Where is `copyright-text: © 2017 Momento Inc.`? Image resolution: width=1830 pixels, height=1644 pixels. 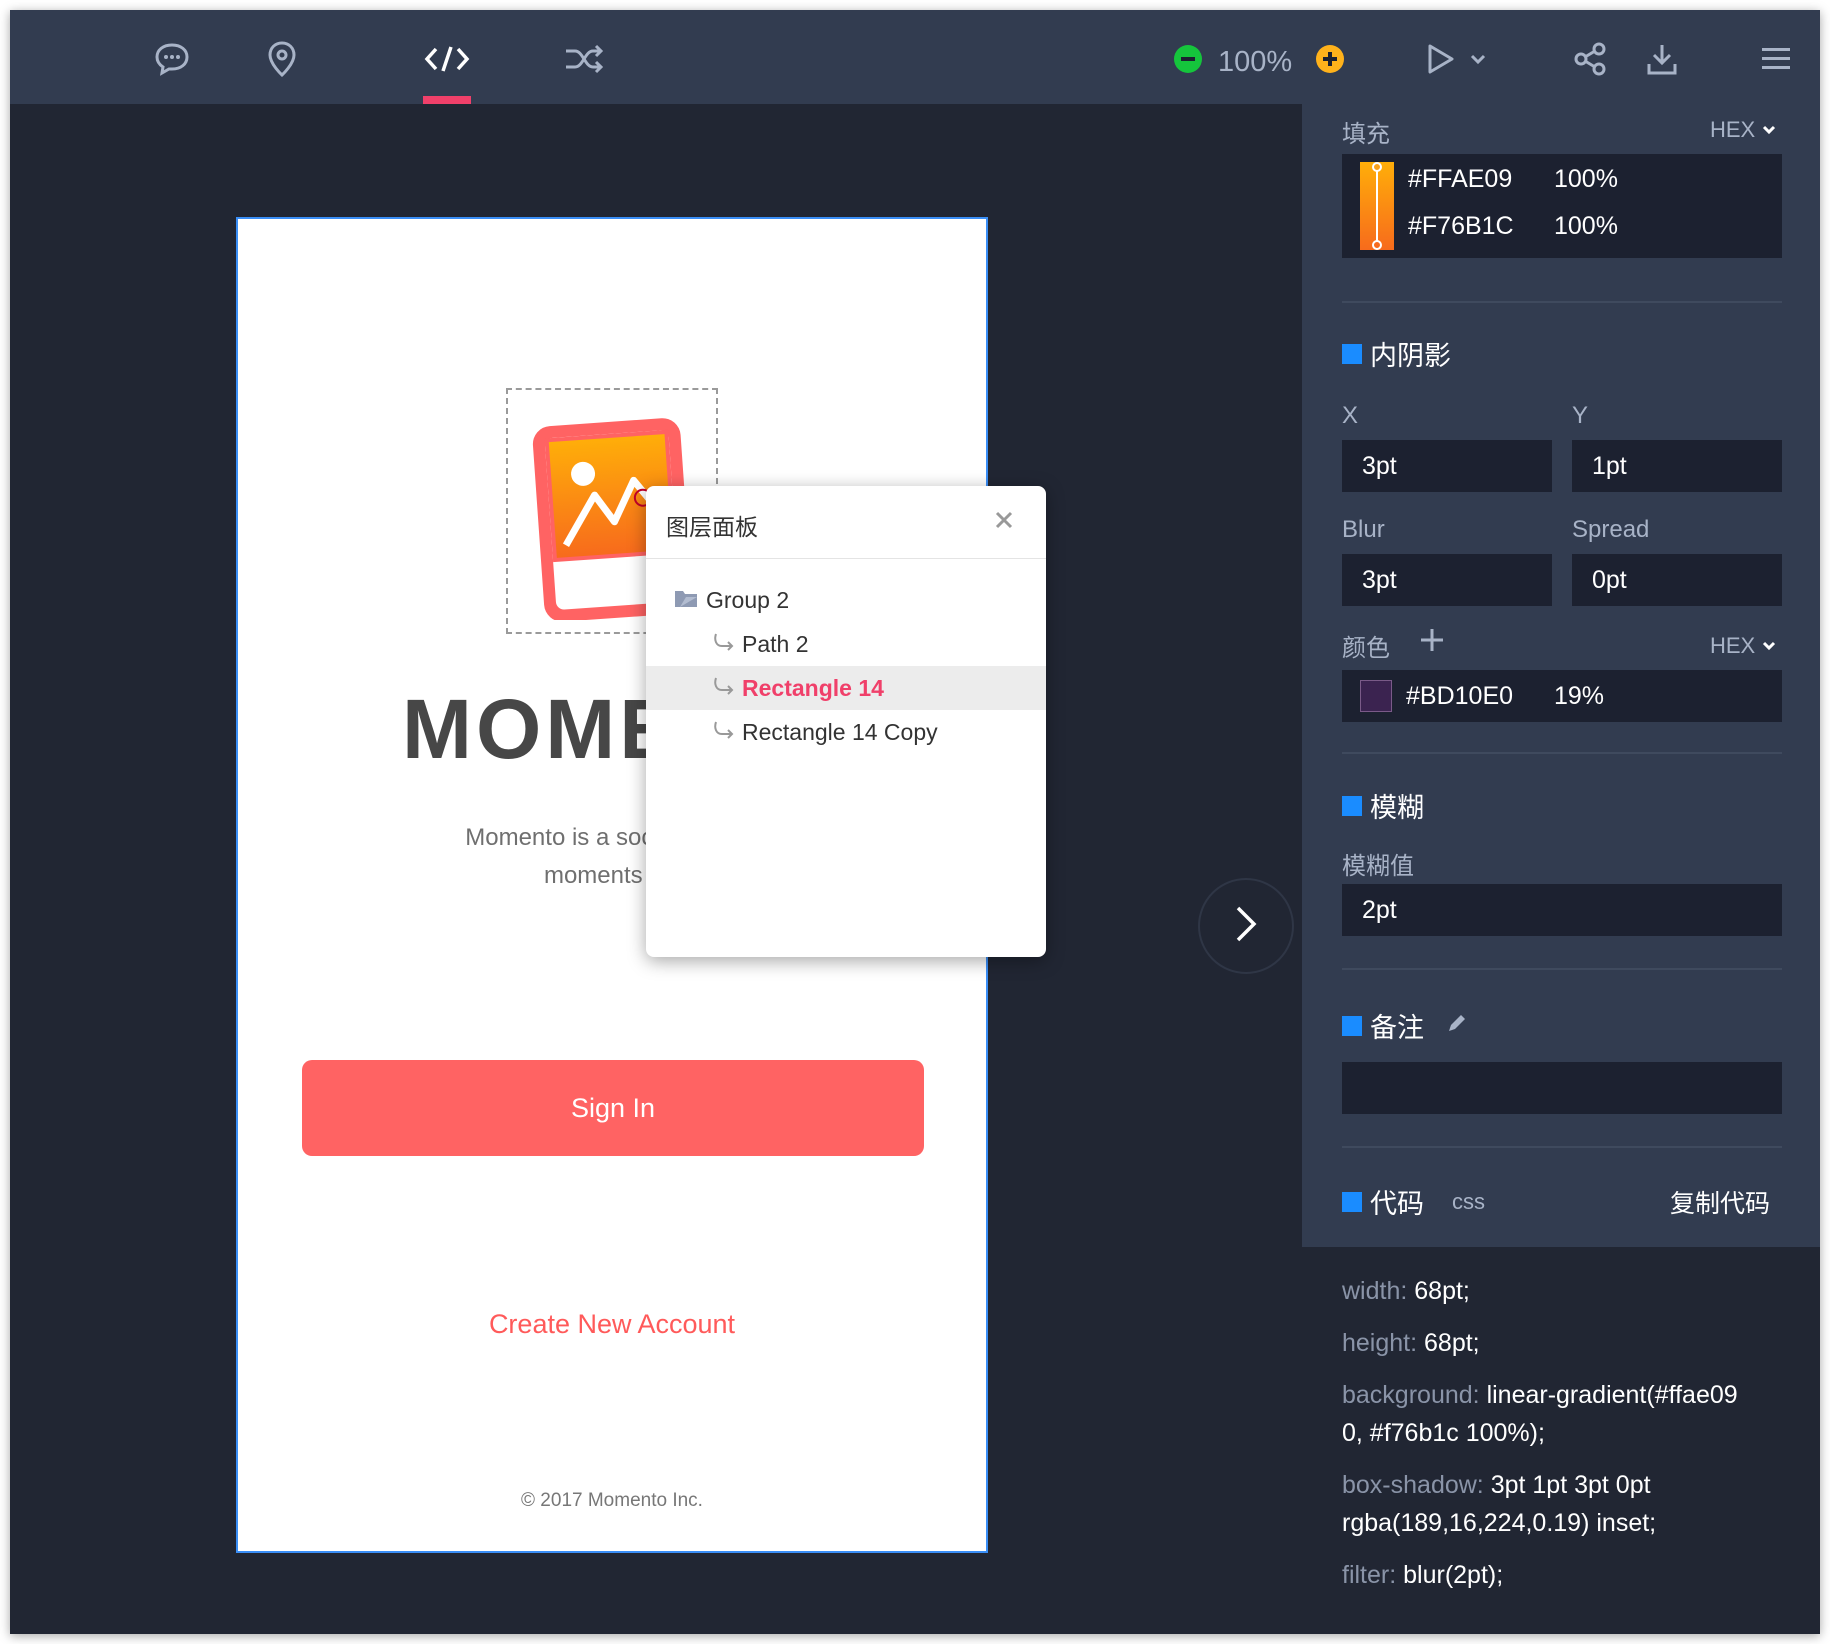
copyright-text: © 2017 Momento Inc. is located at coordinates (612, 1500).